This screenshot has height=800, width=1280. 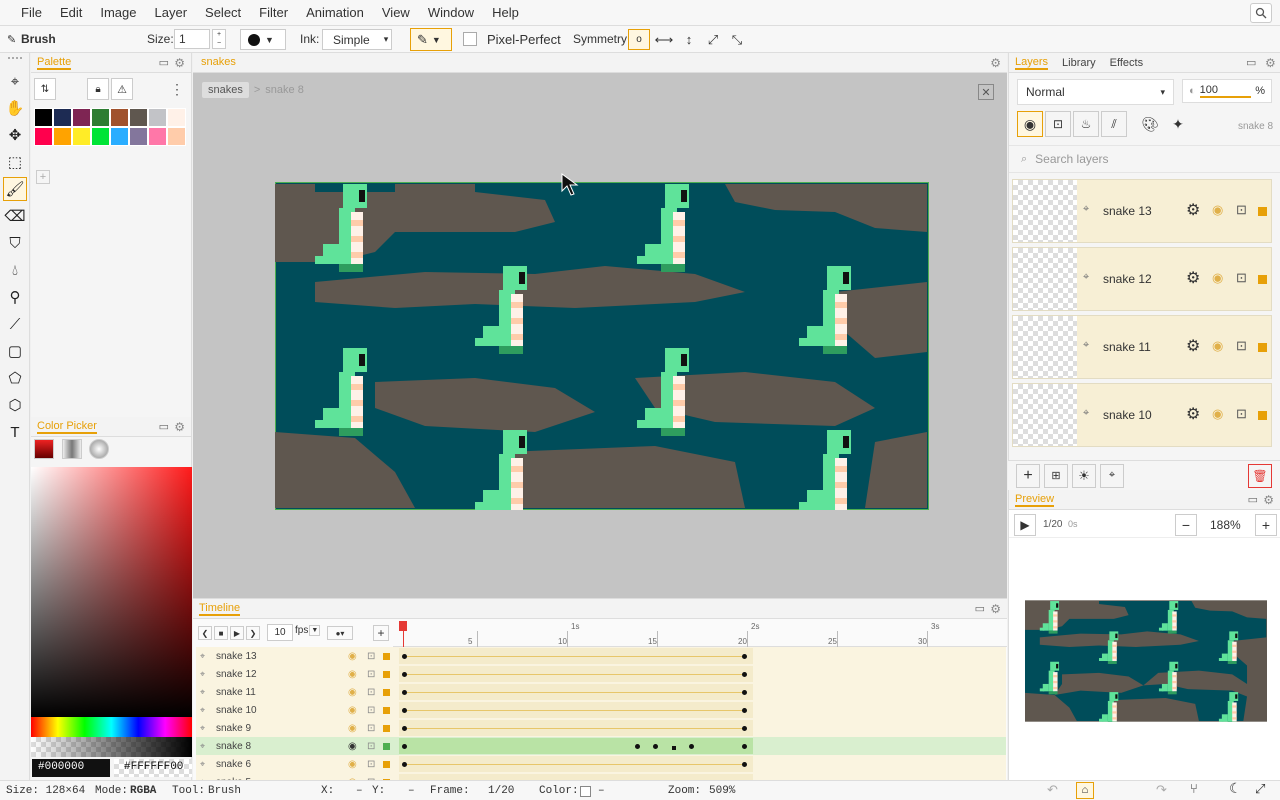 What do you see at coordinates (31, 13) in the screenshot?
I see `menu-file: File` at bounding box center [31, 13].